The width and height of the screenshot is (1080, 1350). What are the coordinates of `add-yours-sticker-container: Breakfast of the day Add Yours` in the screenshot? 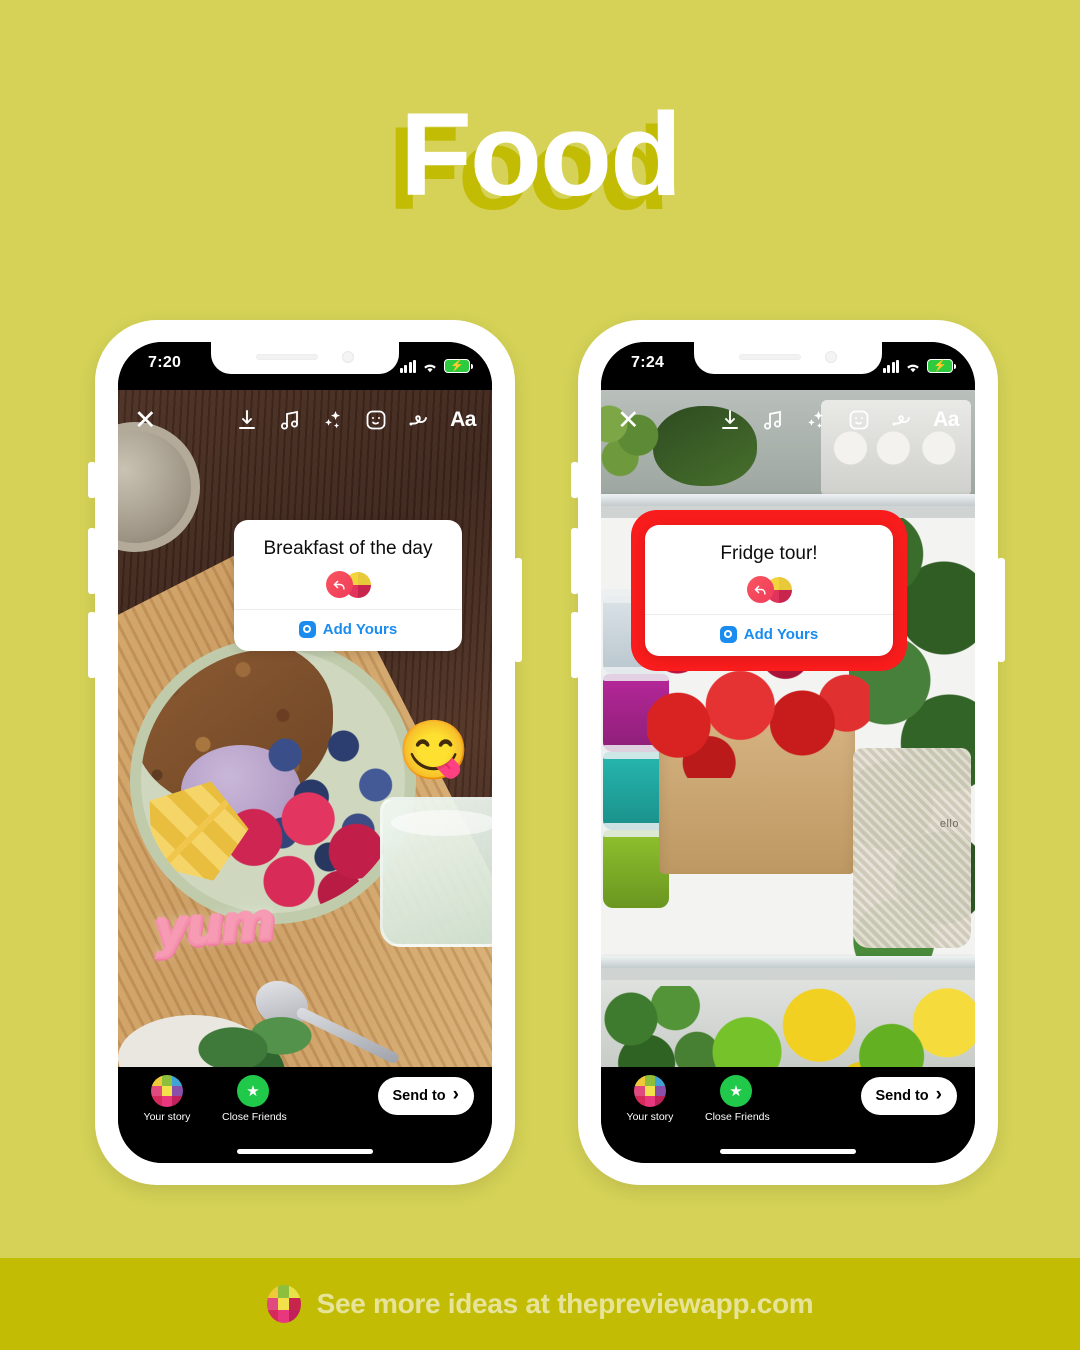 It's located at (348, 585).